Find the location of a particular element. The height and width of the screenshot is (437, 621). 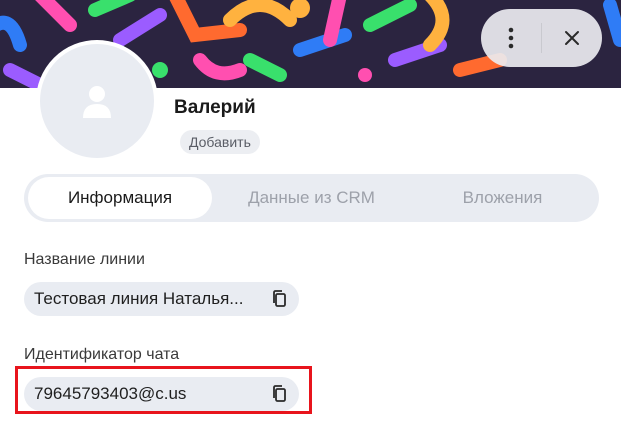

add-contact-button: Добавить is located at coordinates (220, 142).